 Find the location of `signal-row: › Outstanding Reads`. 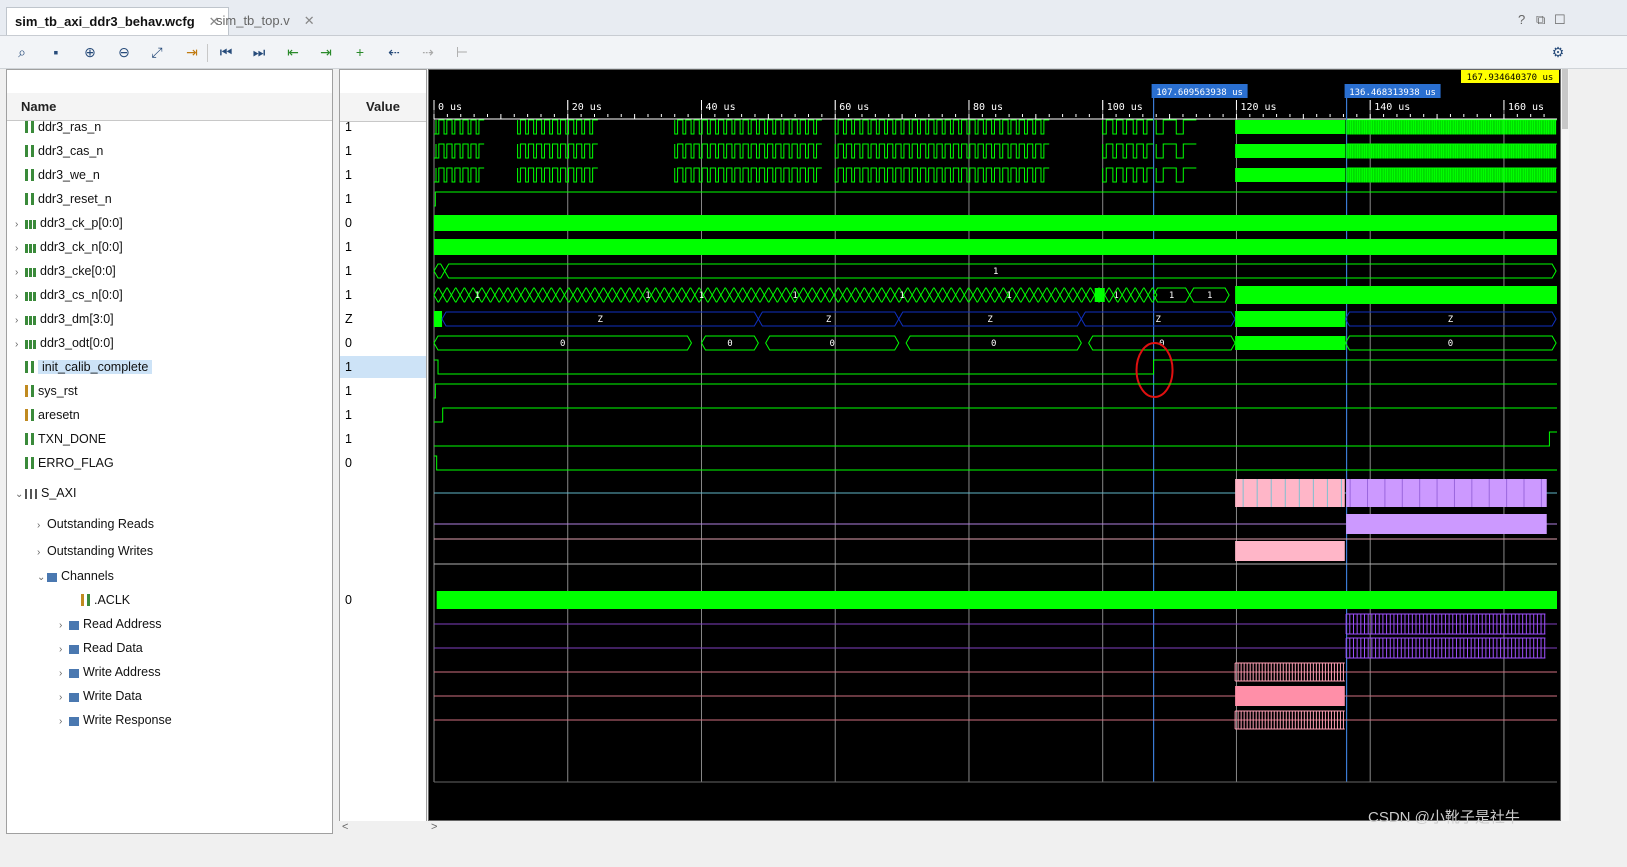

signal-row: › Outstanding Reads is located at coordinates (95, 524).